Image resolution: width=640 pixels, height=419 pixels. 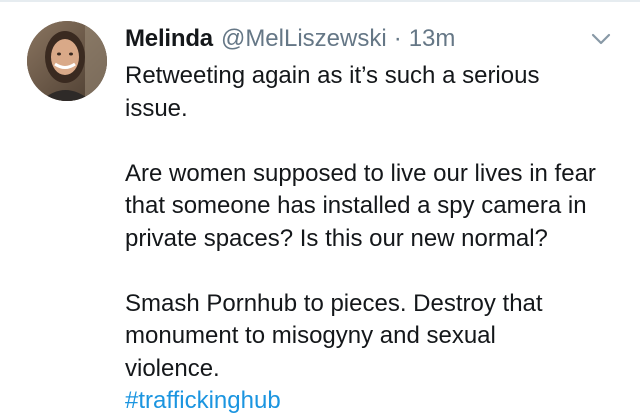 I want to click on avatar, so click(x=67, y=61).